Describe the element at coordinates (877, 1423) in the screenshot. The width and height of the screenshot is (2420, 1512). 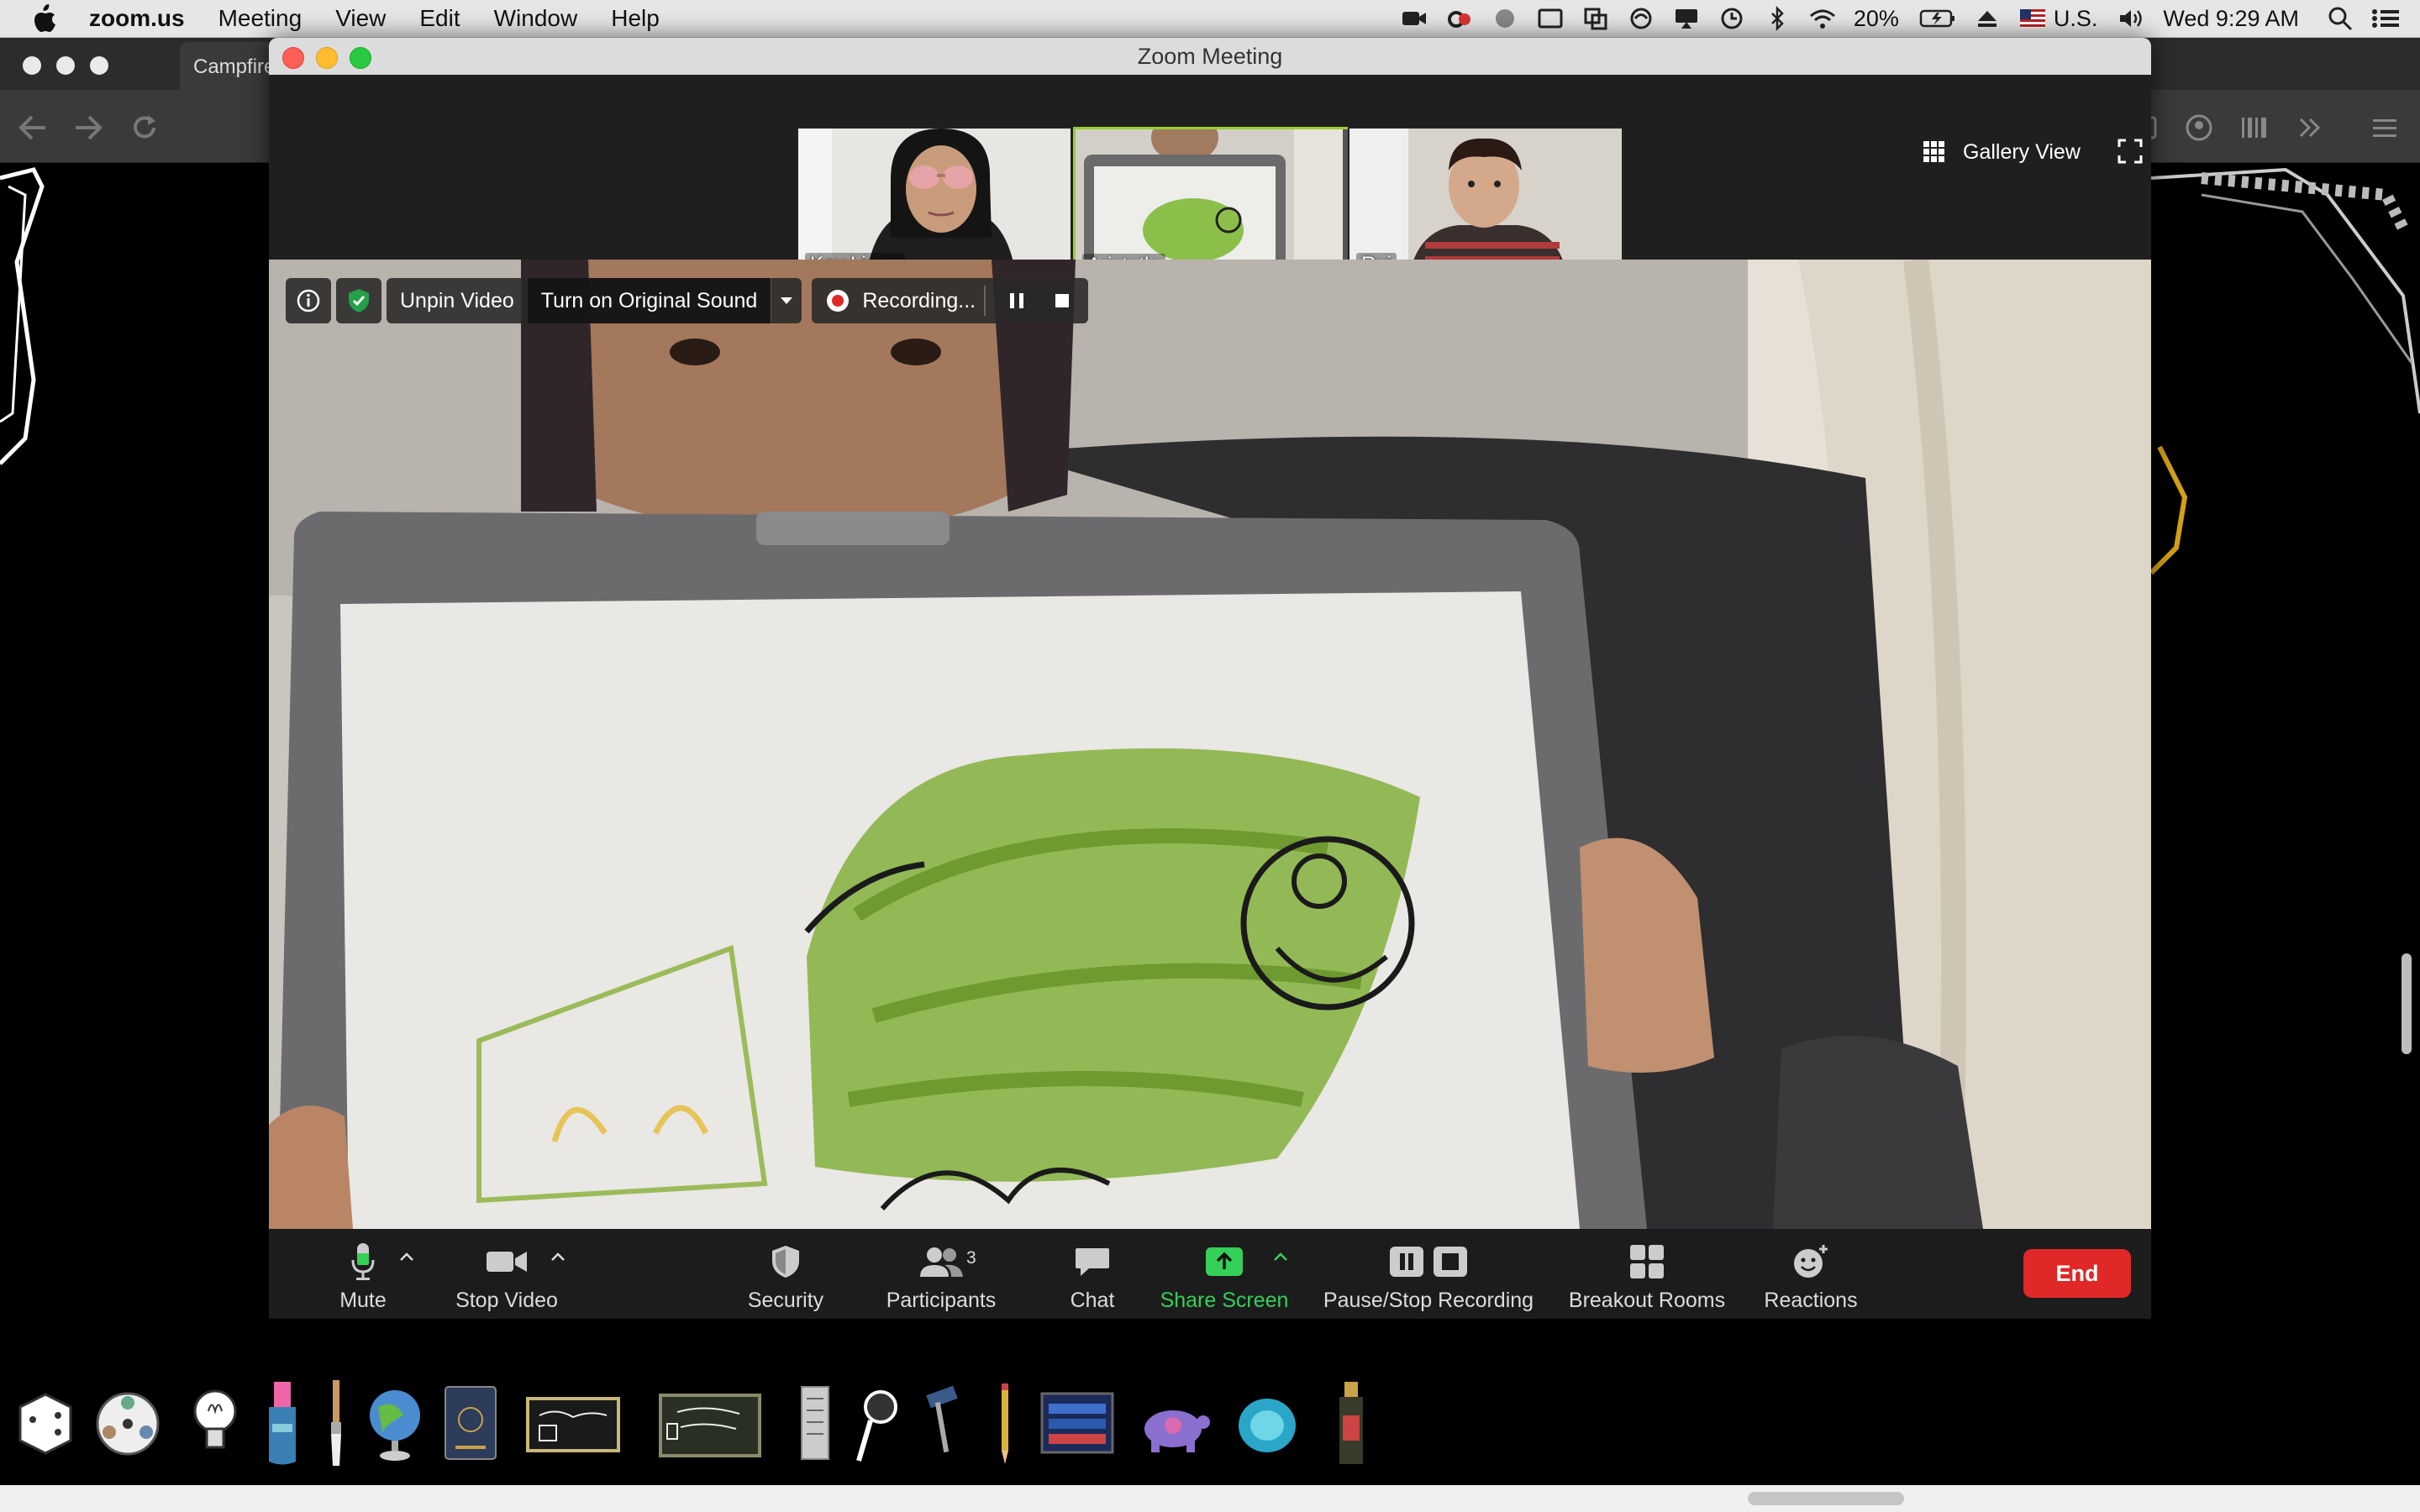
I see `magnifying-glass-icon` at that location.